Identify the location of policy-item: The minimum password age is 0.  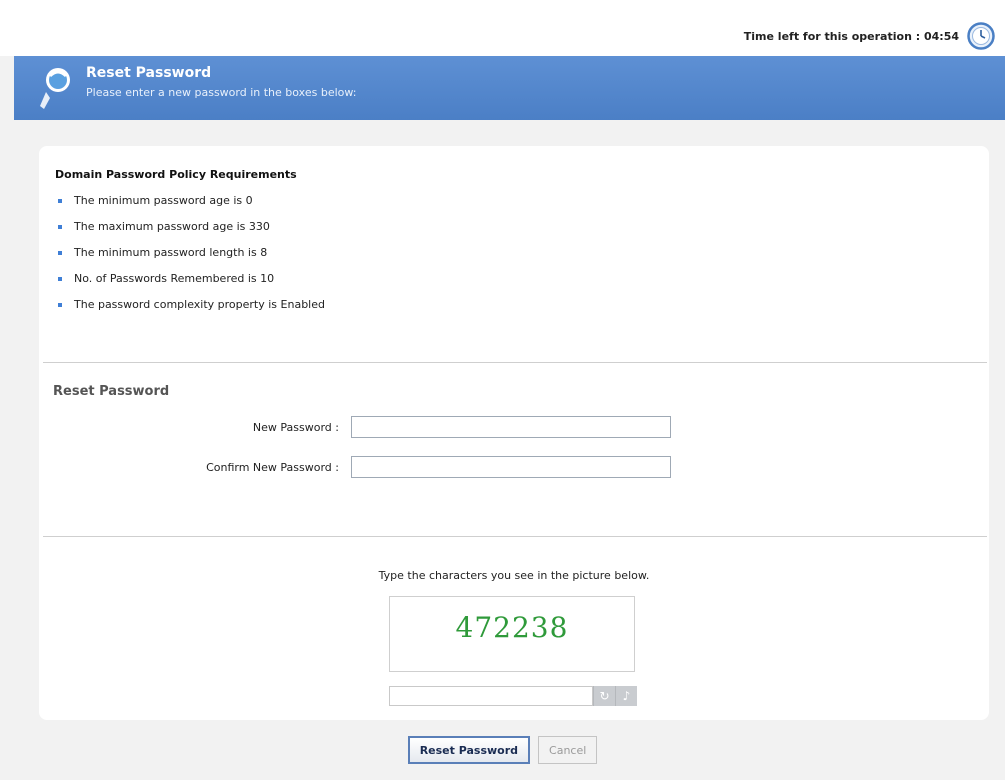
(190, 207).